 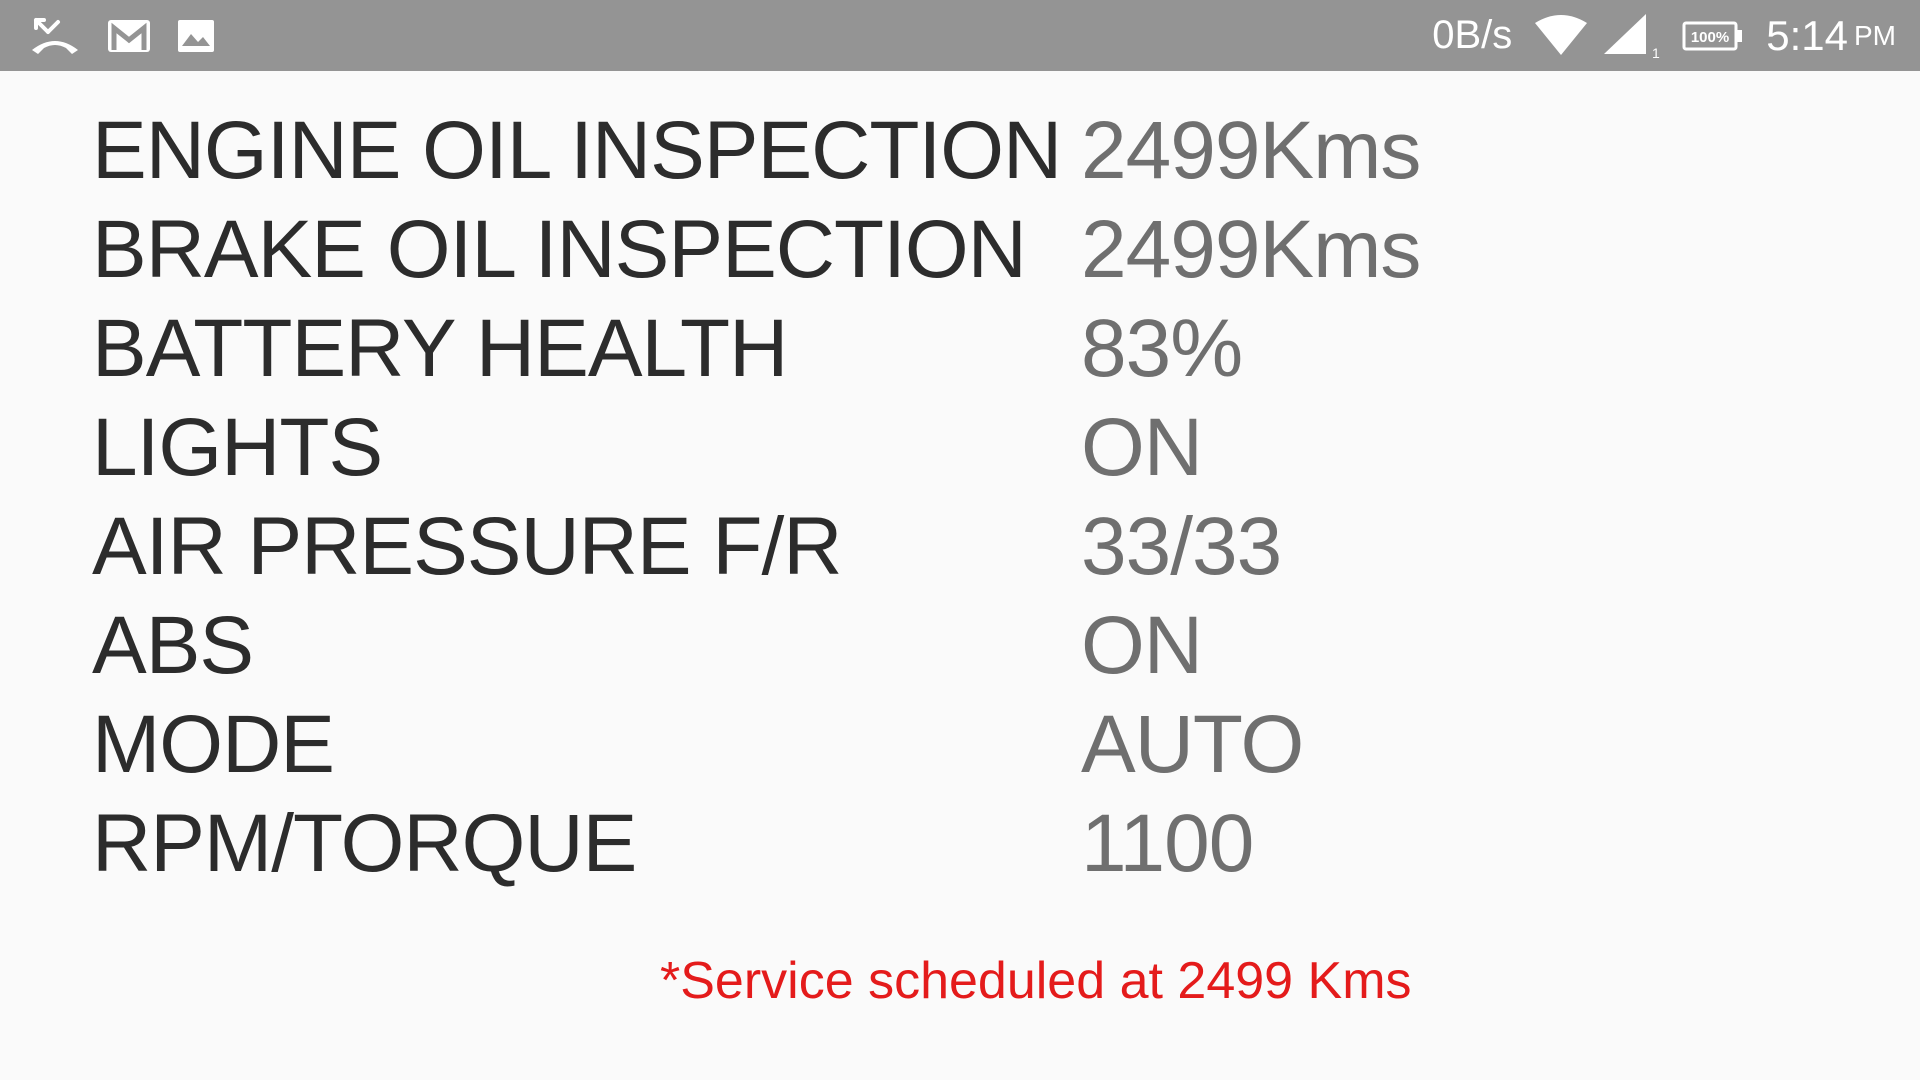 I want to click on network-speed: 0B/s, so click(x=1472, y=35).